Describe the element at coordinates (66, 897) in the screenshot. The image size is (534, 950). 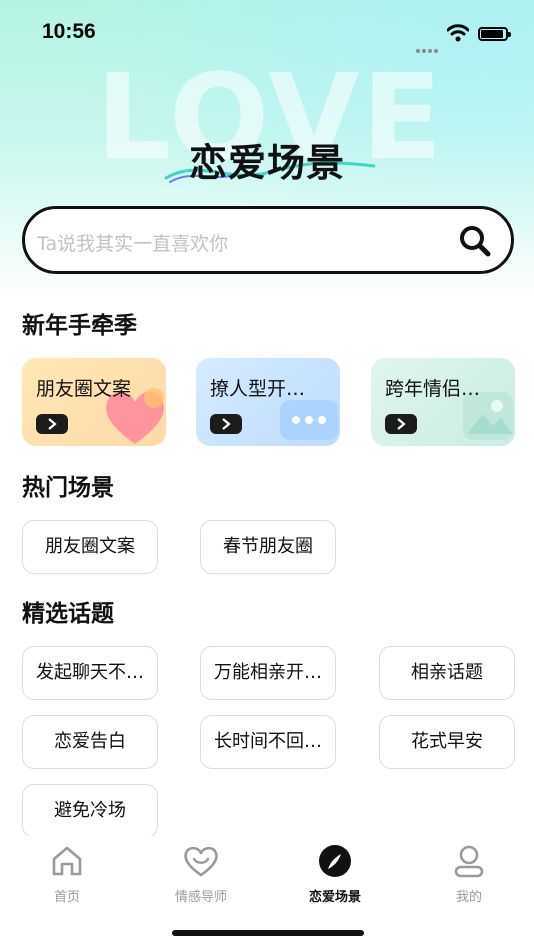
I see `tab-label: 首页` at that location.